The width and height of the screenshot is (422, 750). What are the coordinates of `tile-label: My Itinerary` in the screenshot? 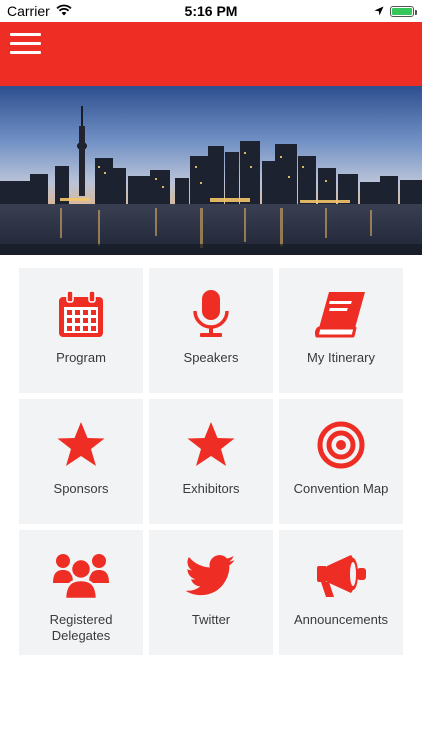 It's located at (341, 357).